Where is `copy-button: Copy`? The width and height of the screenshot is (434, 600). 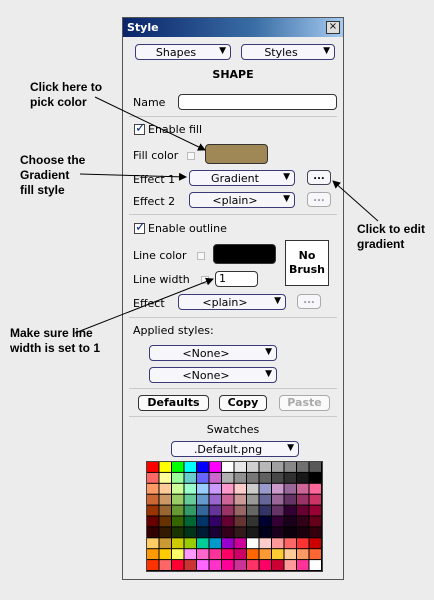 copy-button: Copy is located at coordinates (243, 403).